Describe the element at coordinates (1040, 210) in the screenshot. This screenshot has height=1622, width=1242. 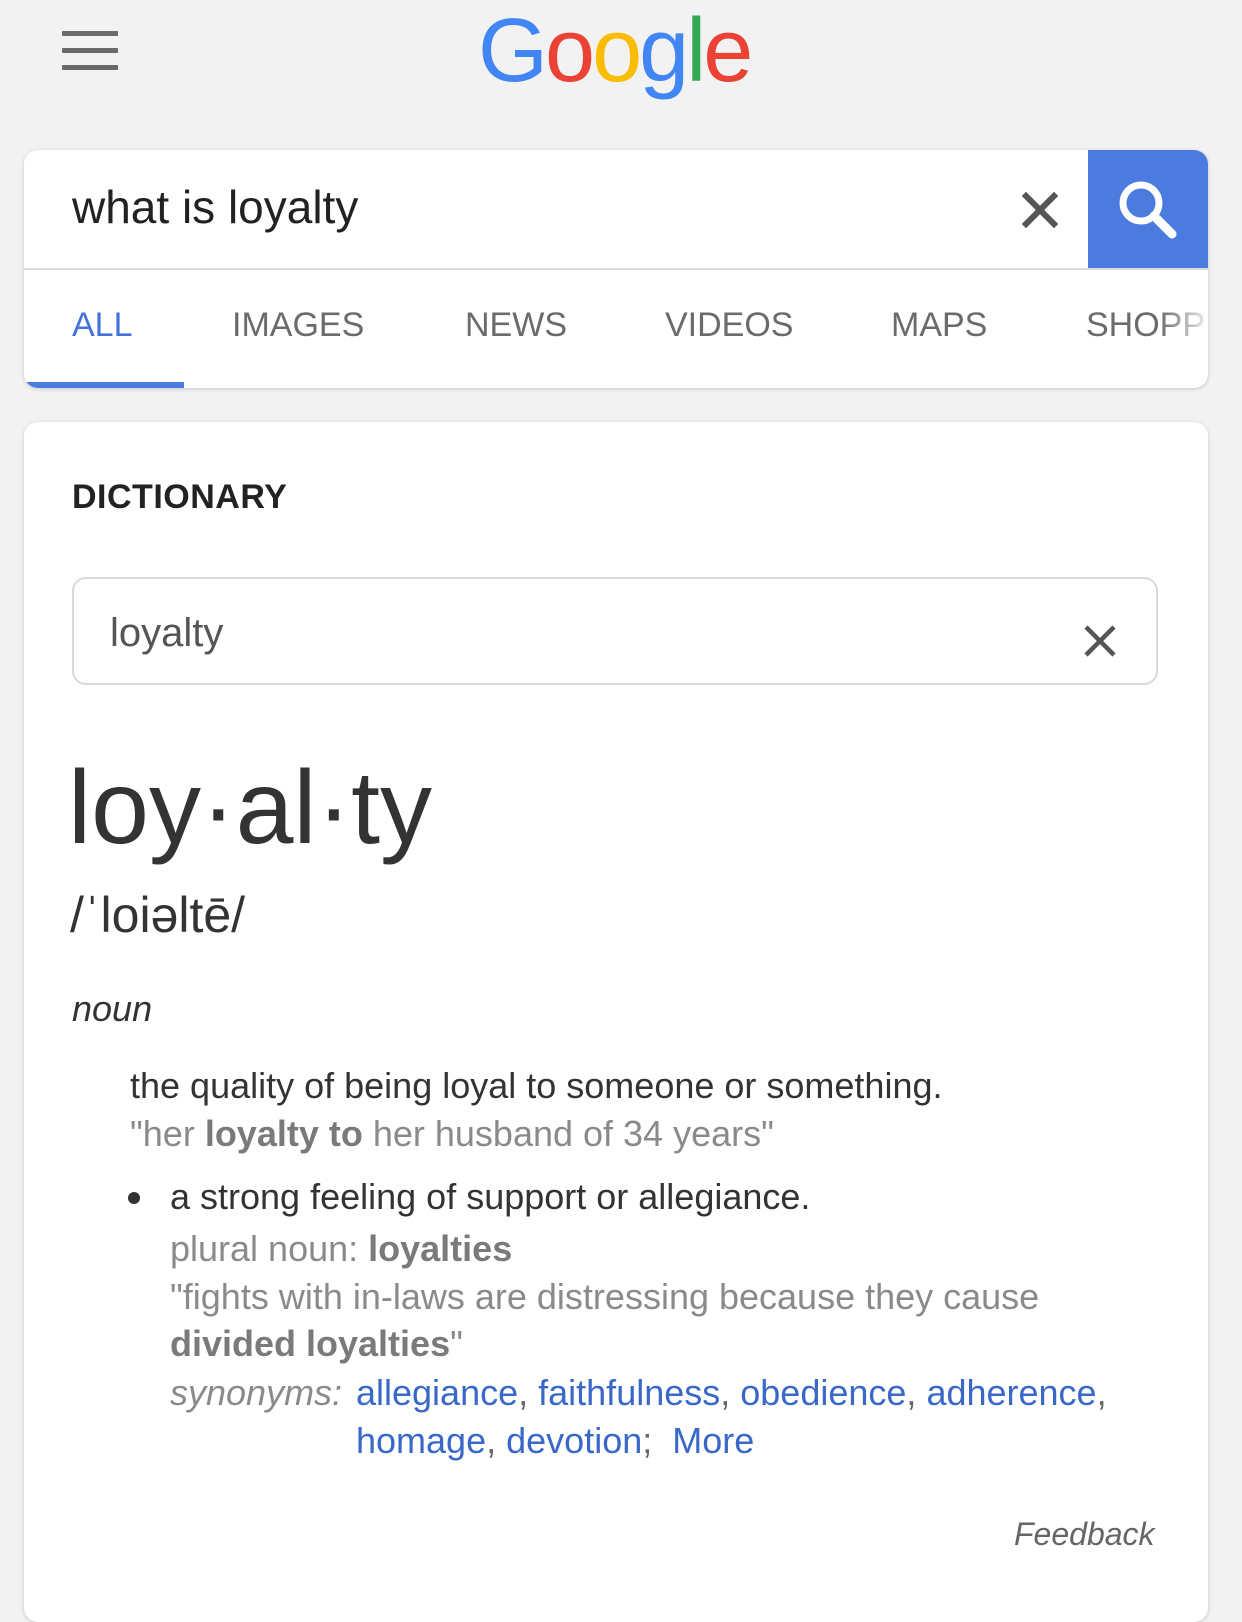
I see `clear-search-icon` at that location.